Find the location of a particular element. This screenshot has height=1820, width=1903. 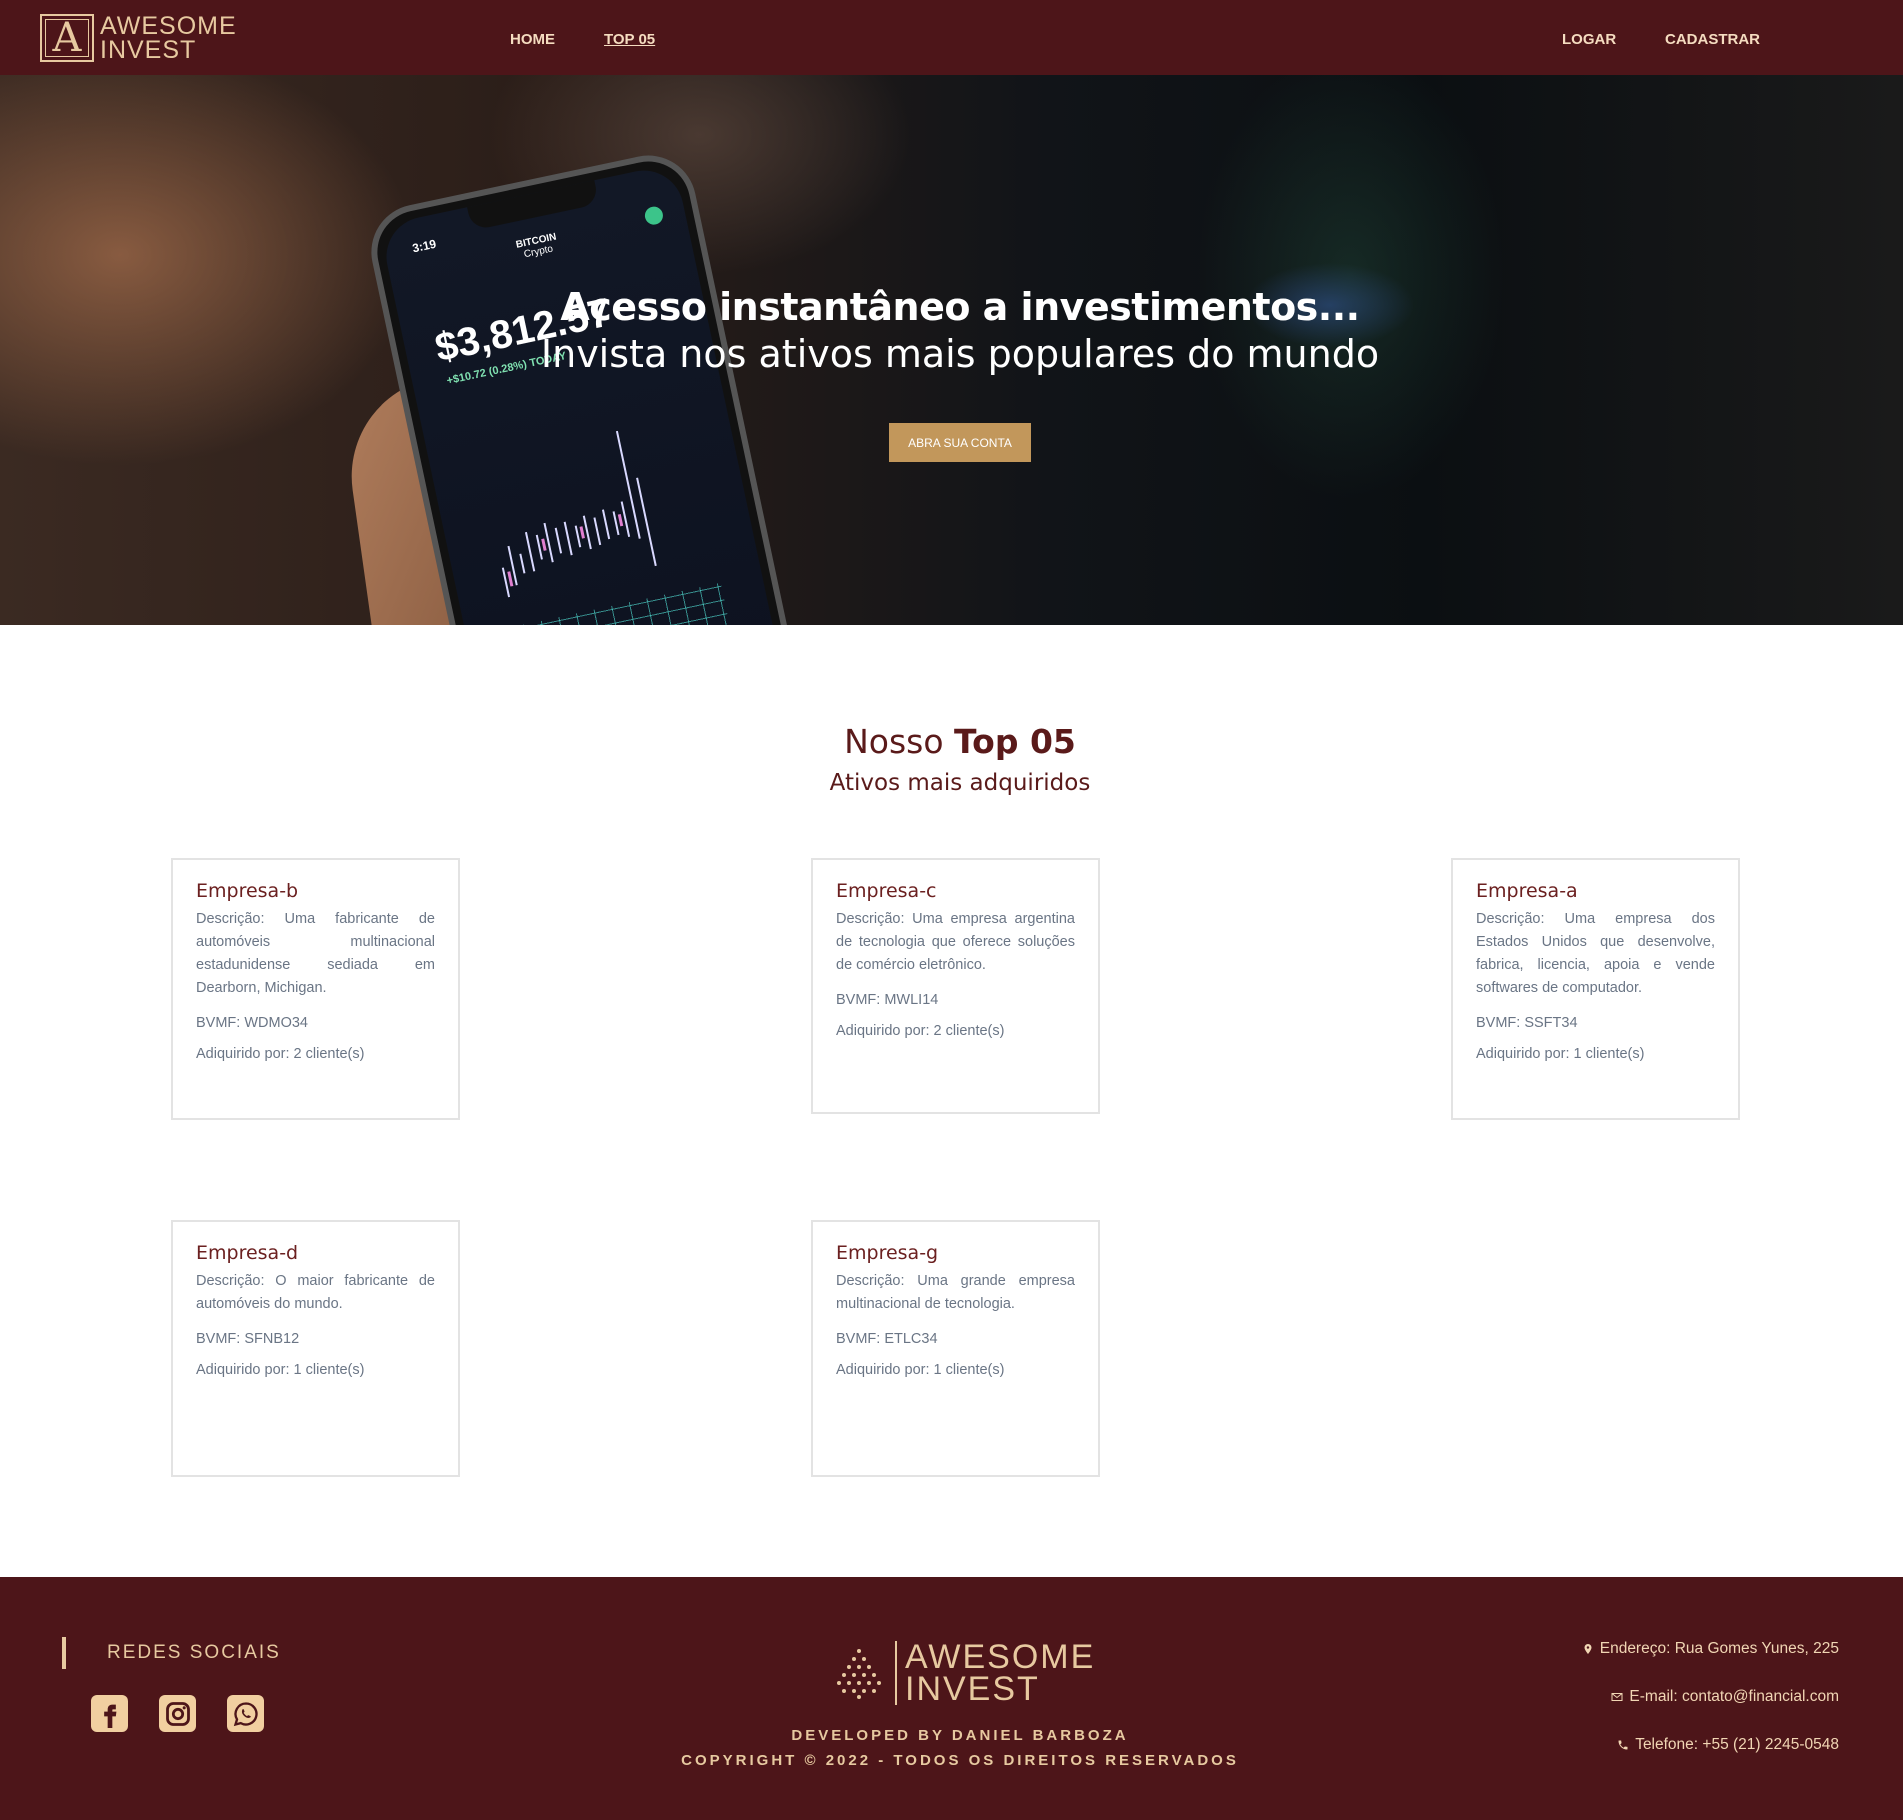

card-bvmf: BVMF: ETLC34 is located at coordinates (887, 1339).